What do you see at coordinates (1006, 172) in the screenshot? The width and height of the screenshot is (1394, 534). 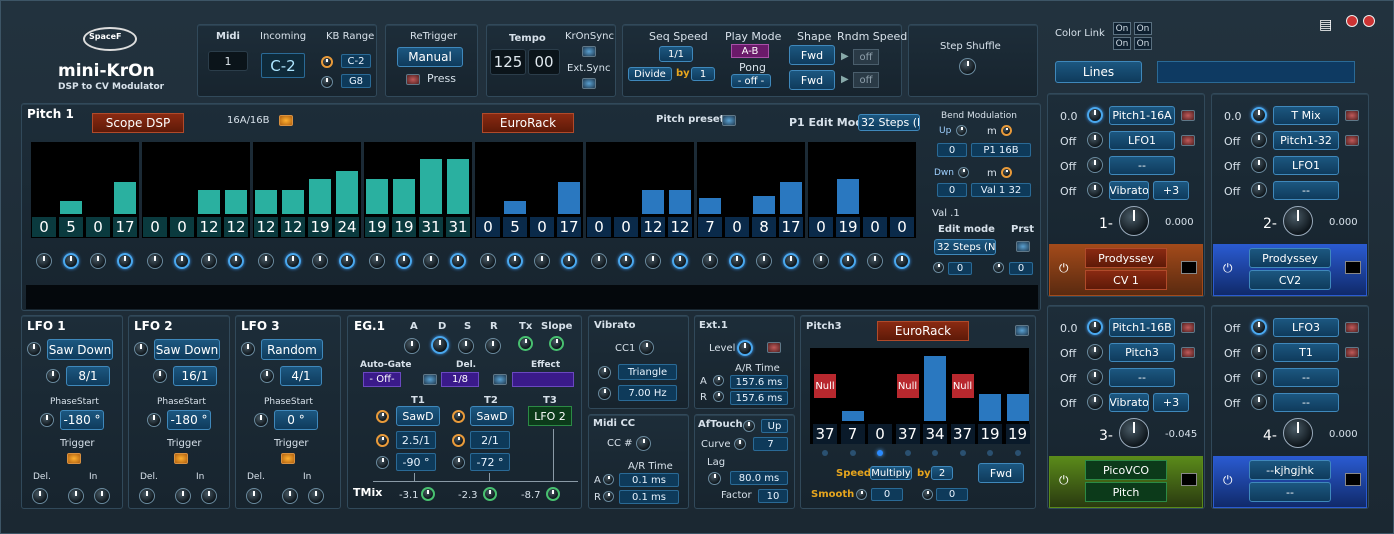 I see `bend-m2-knob` at bounding box center [1006, 172].